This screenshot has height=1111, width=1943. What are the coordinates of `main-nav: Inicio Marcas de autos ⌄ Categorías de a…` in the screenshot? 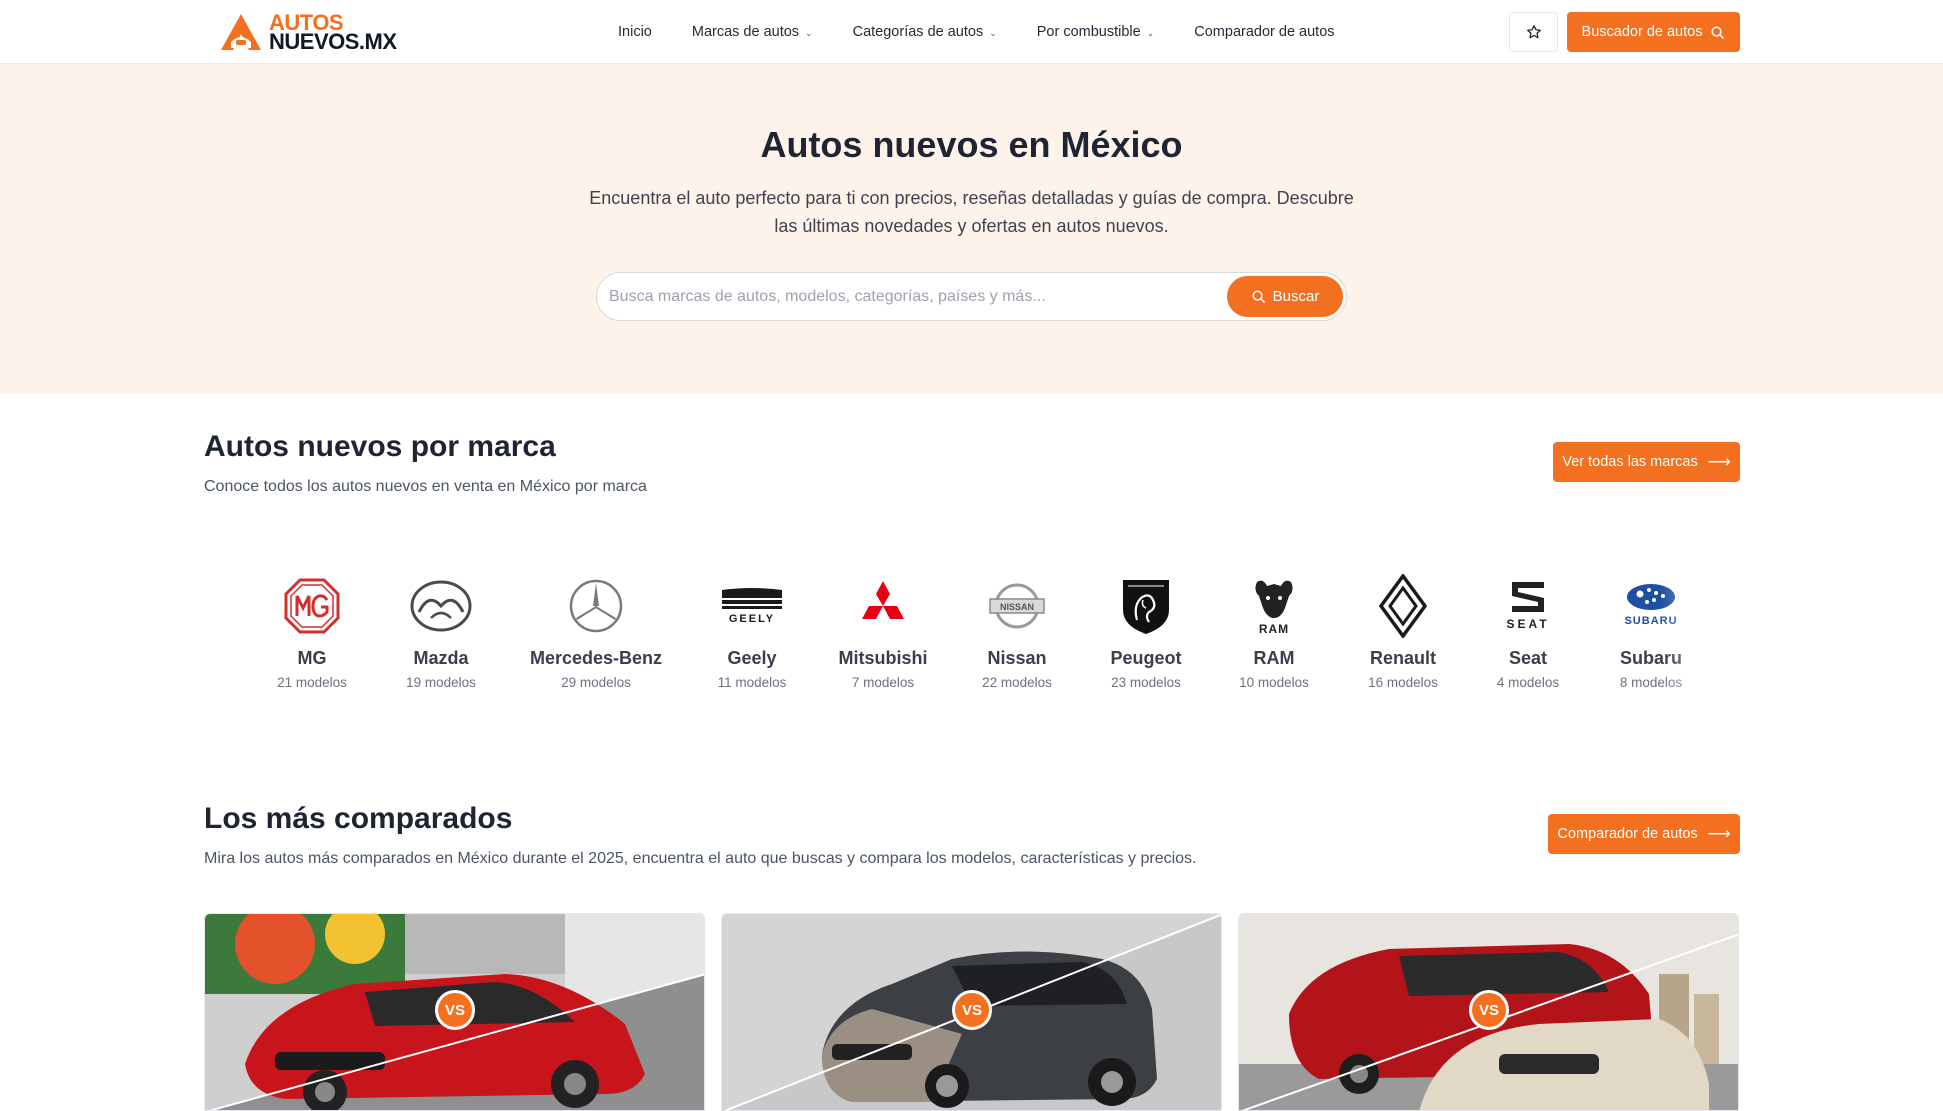 It's located at (976, 32).